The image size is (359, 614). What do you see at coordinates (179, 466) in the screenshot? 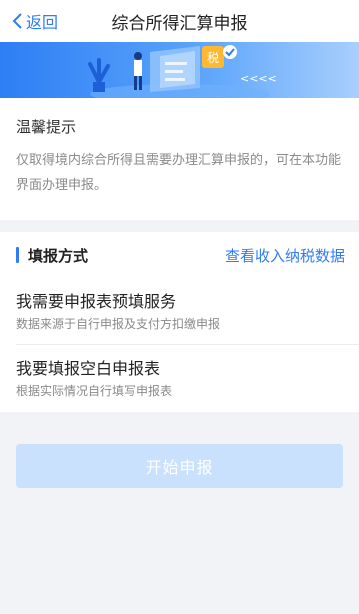
I see `start-filing-button: 开始申报` at bounding box center [179, 466].